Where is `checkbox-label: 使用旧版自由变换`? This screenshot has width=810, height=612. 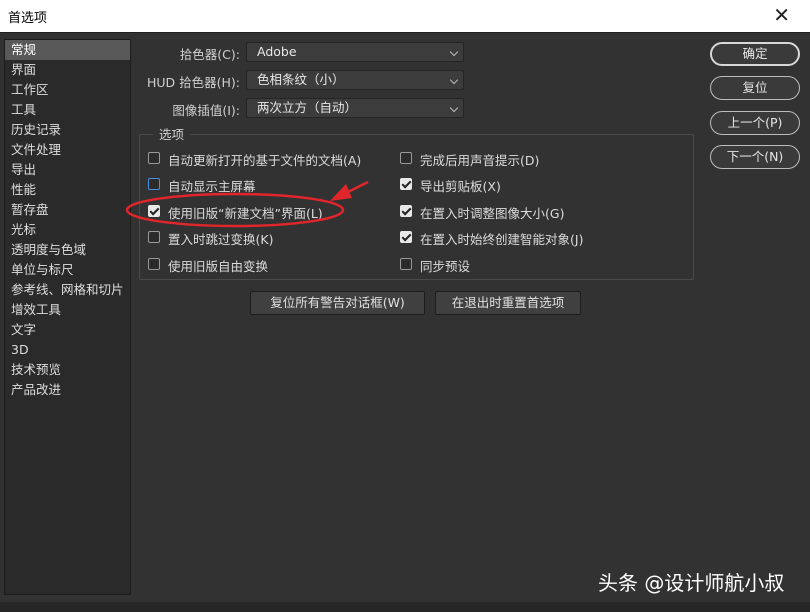 checkbox-label: 使用旧版自由变换 is located at coordinates (218, 265).